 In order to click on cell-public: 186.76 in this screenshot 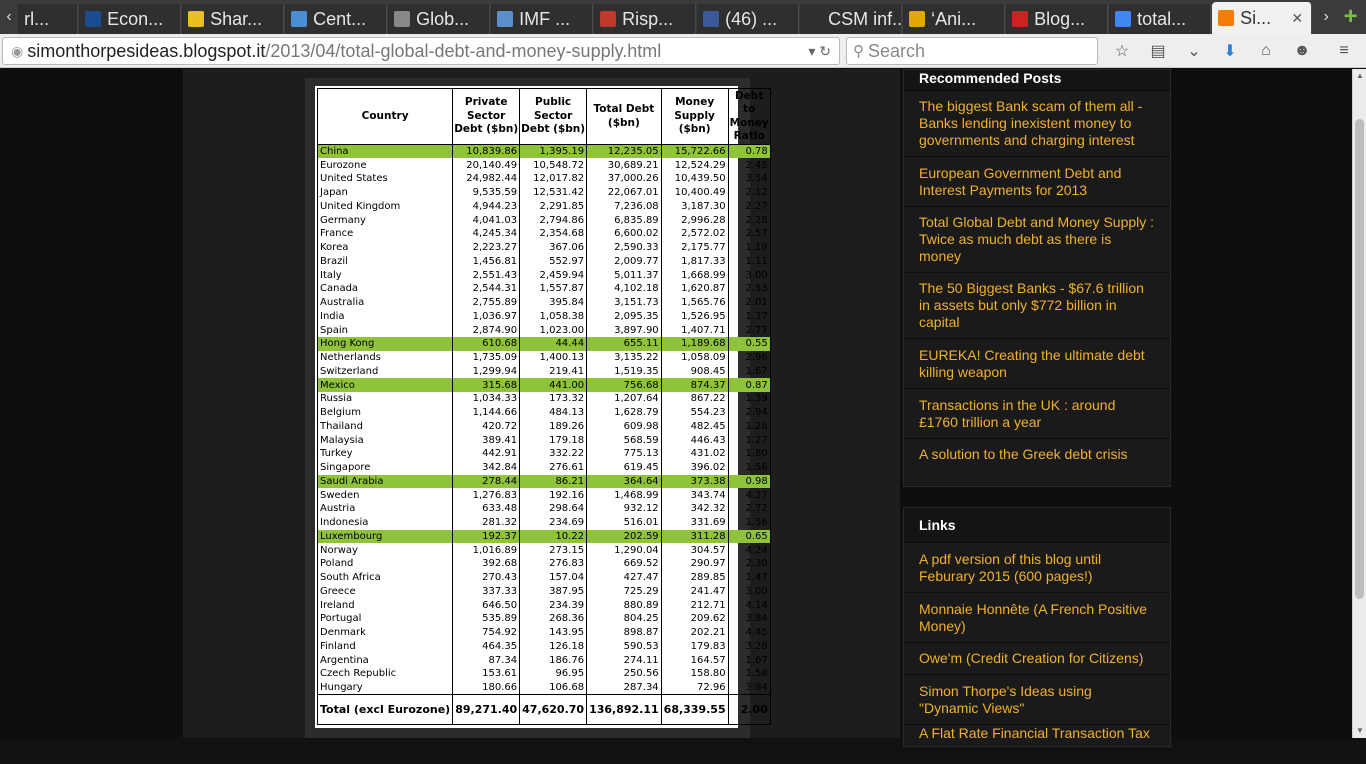, I will do `click(553, 660)`.